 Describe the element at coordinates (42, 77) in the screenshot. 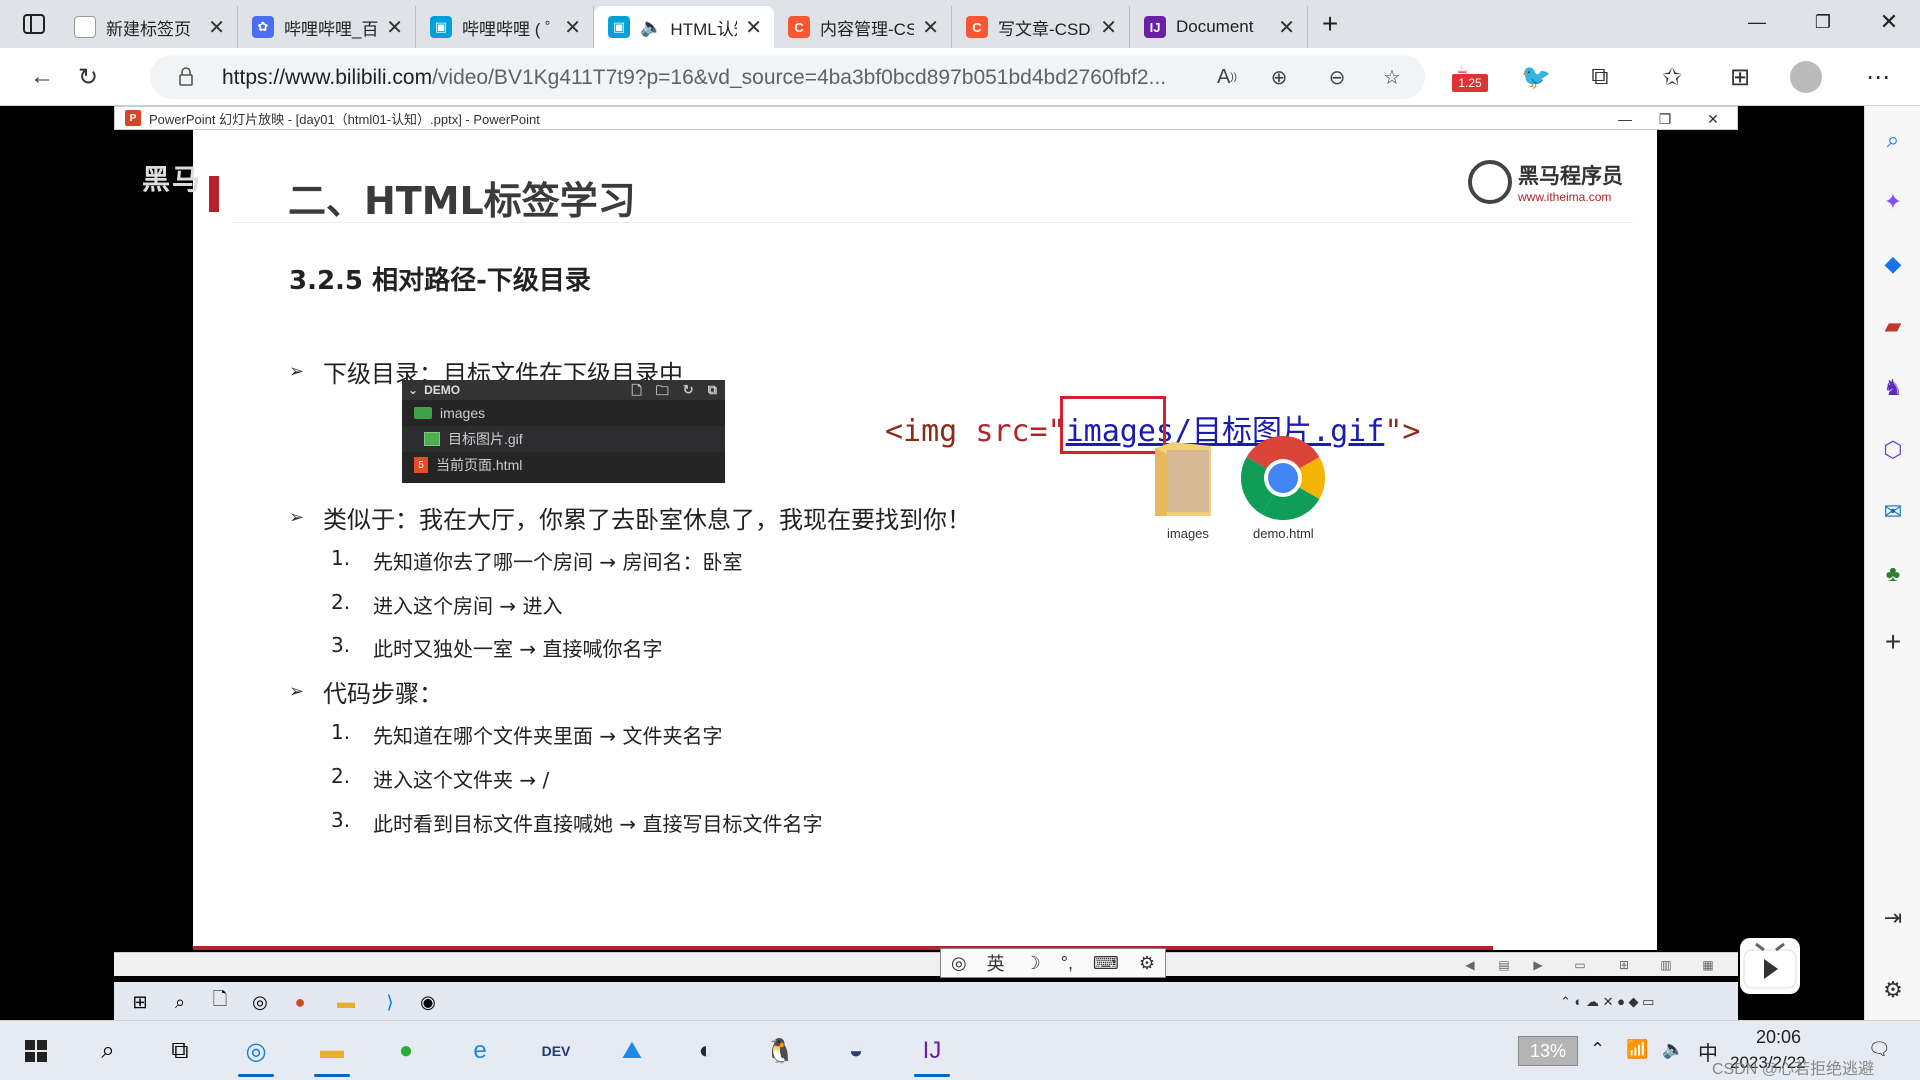

I see `back-button: ←` at that location.